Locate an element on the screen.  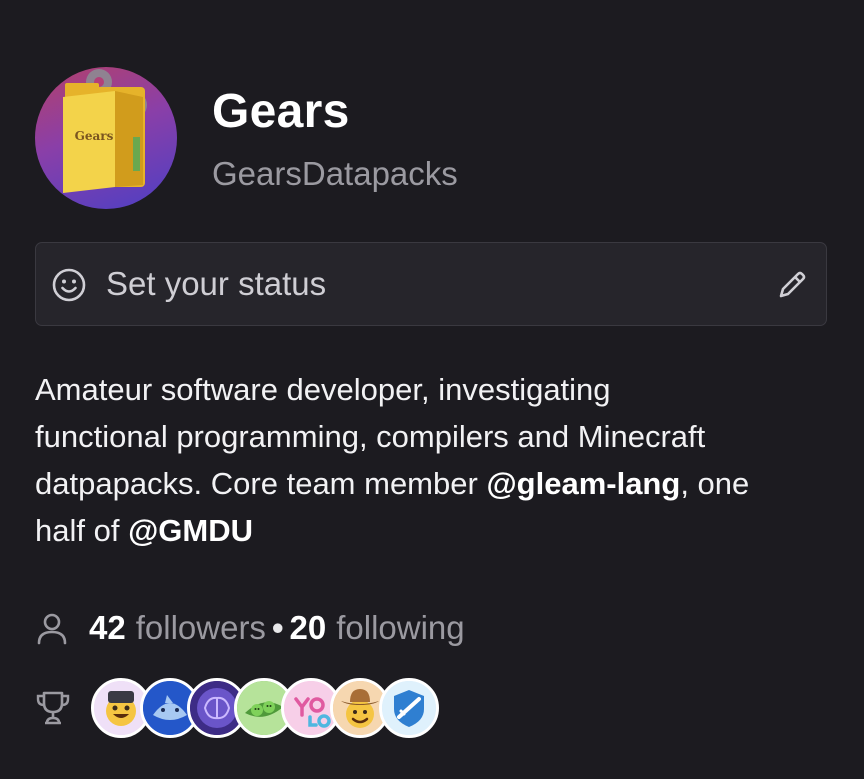
username: GearsDatapacks is located at coordinates (335, 173).